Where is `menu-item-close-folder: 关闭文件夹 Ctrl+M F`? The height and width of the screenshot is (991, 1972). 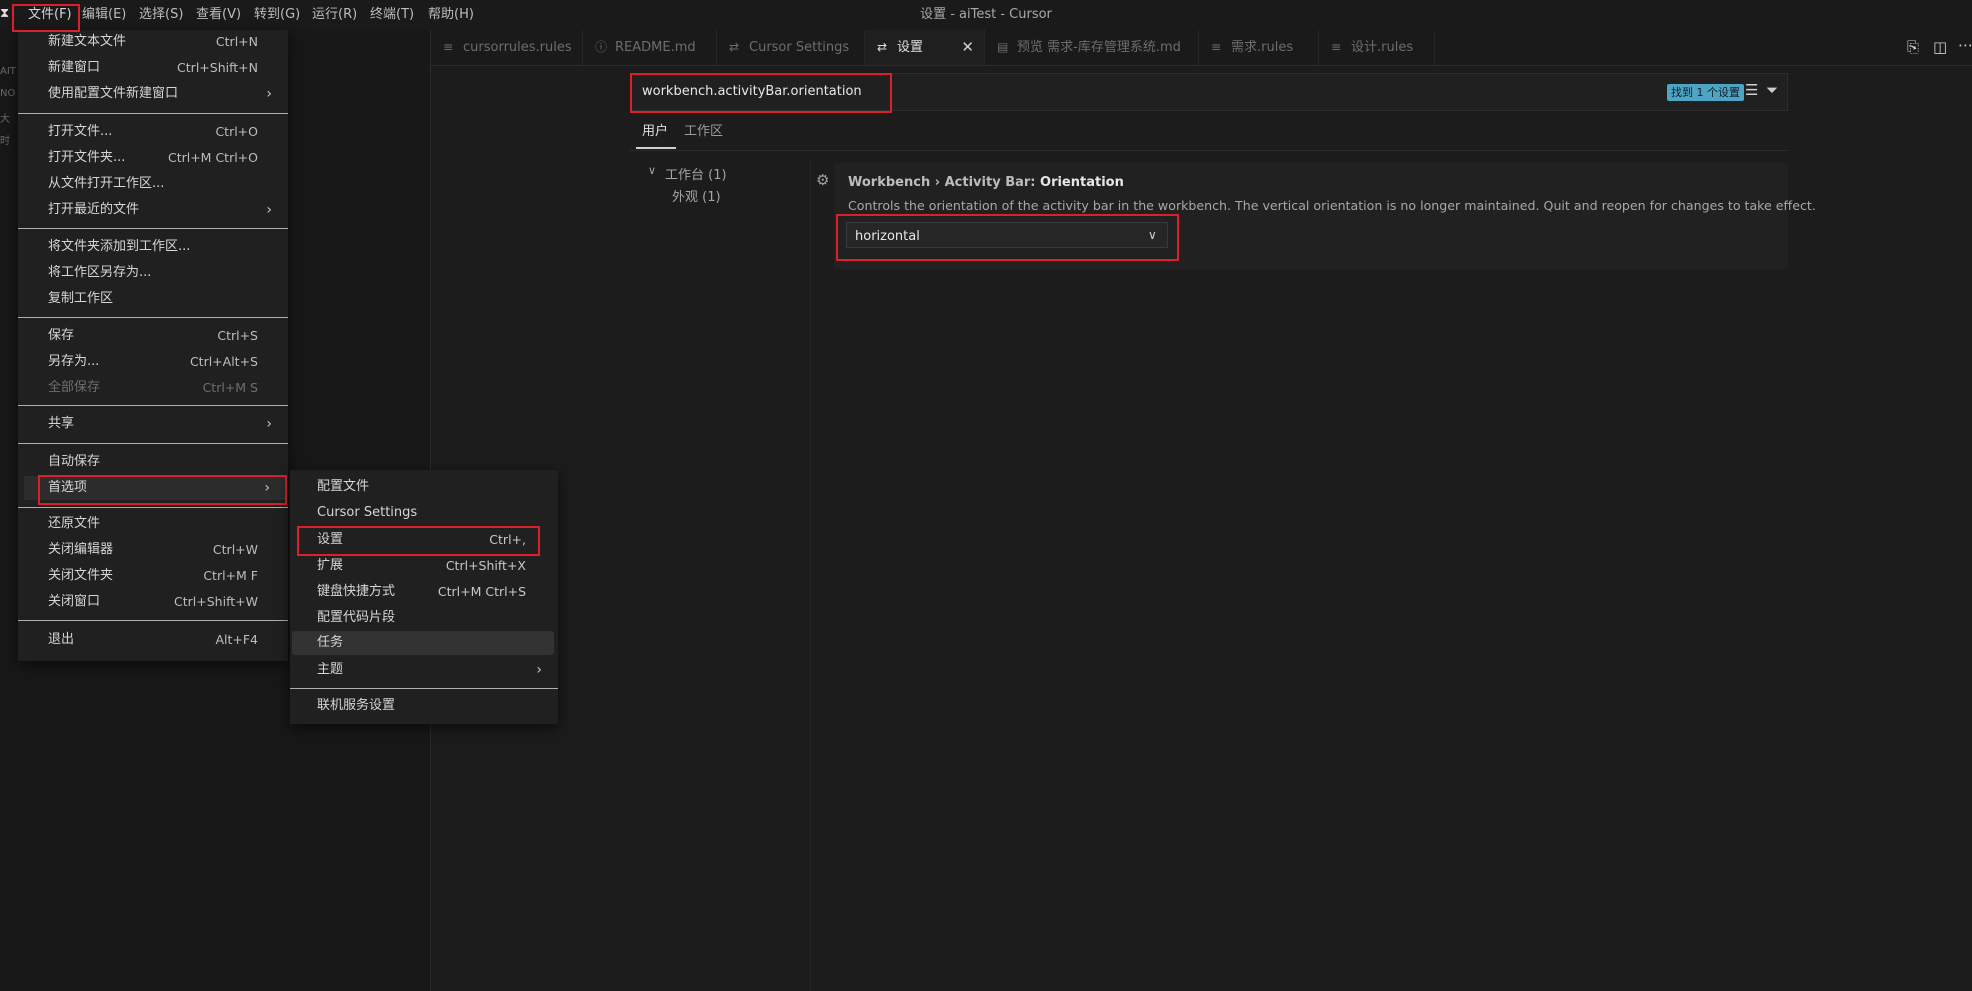
menu-item-close-folder: 关闭文件夹 Ctrl+M F is located at coordinates (153, 576).